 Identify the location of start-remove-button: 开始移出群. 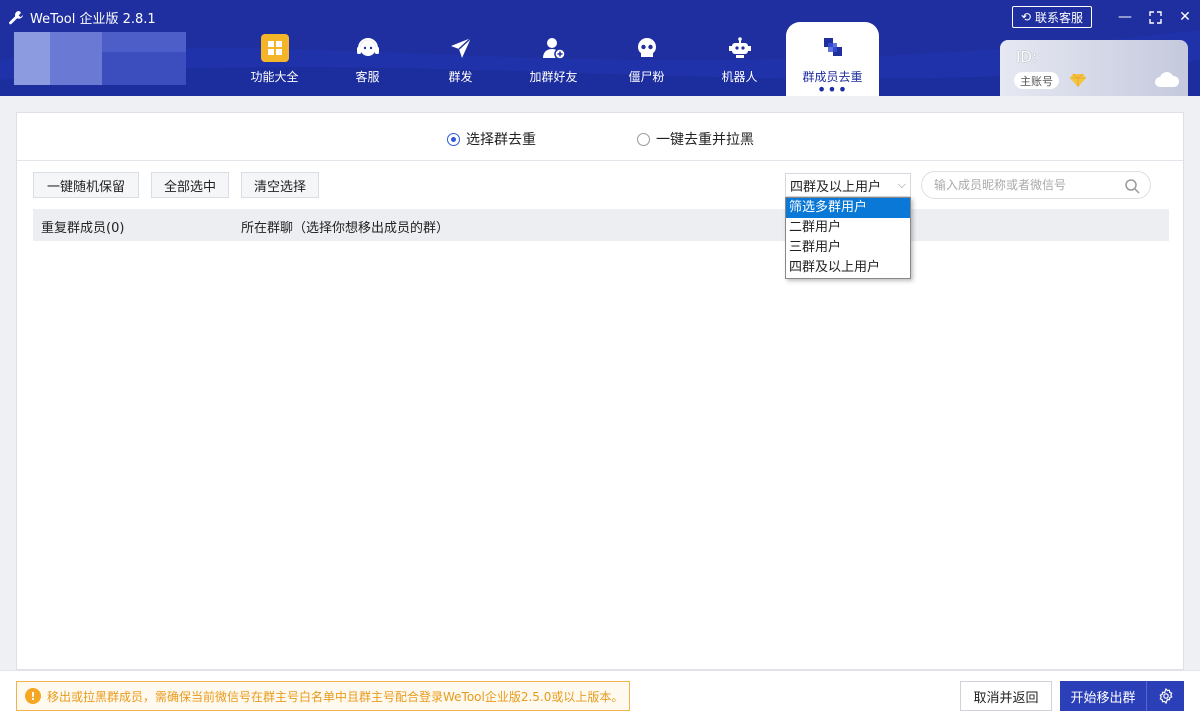
(1122, 696).